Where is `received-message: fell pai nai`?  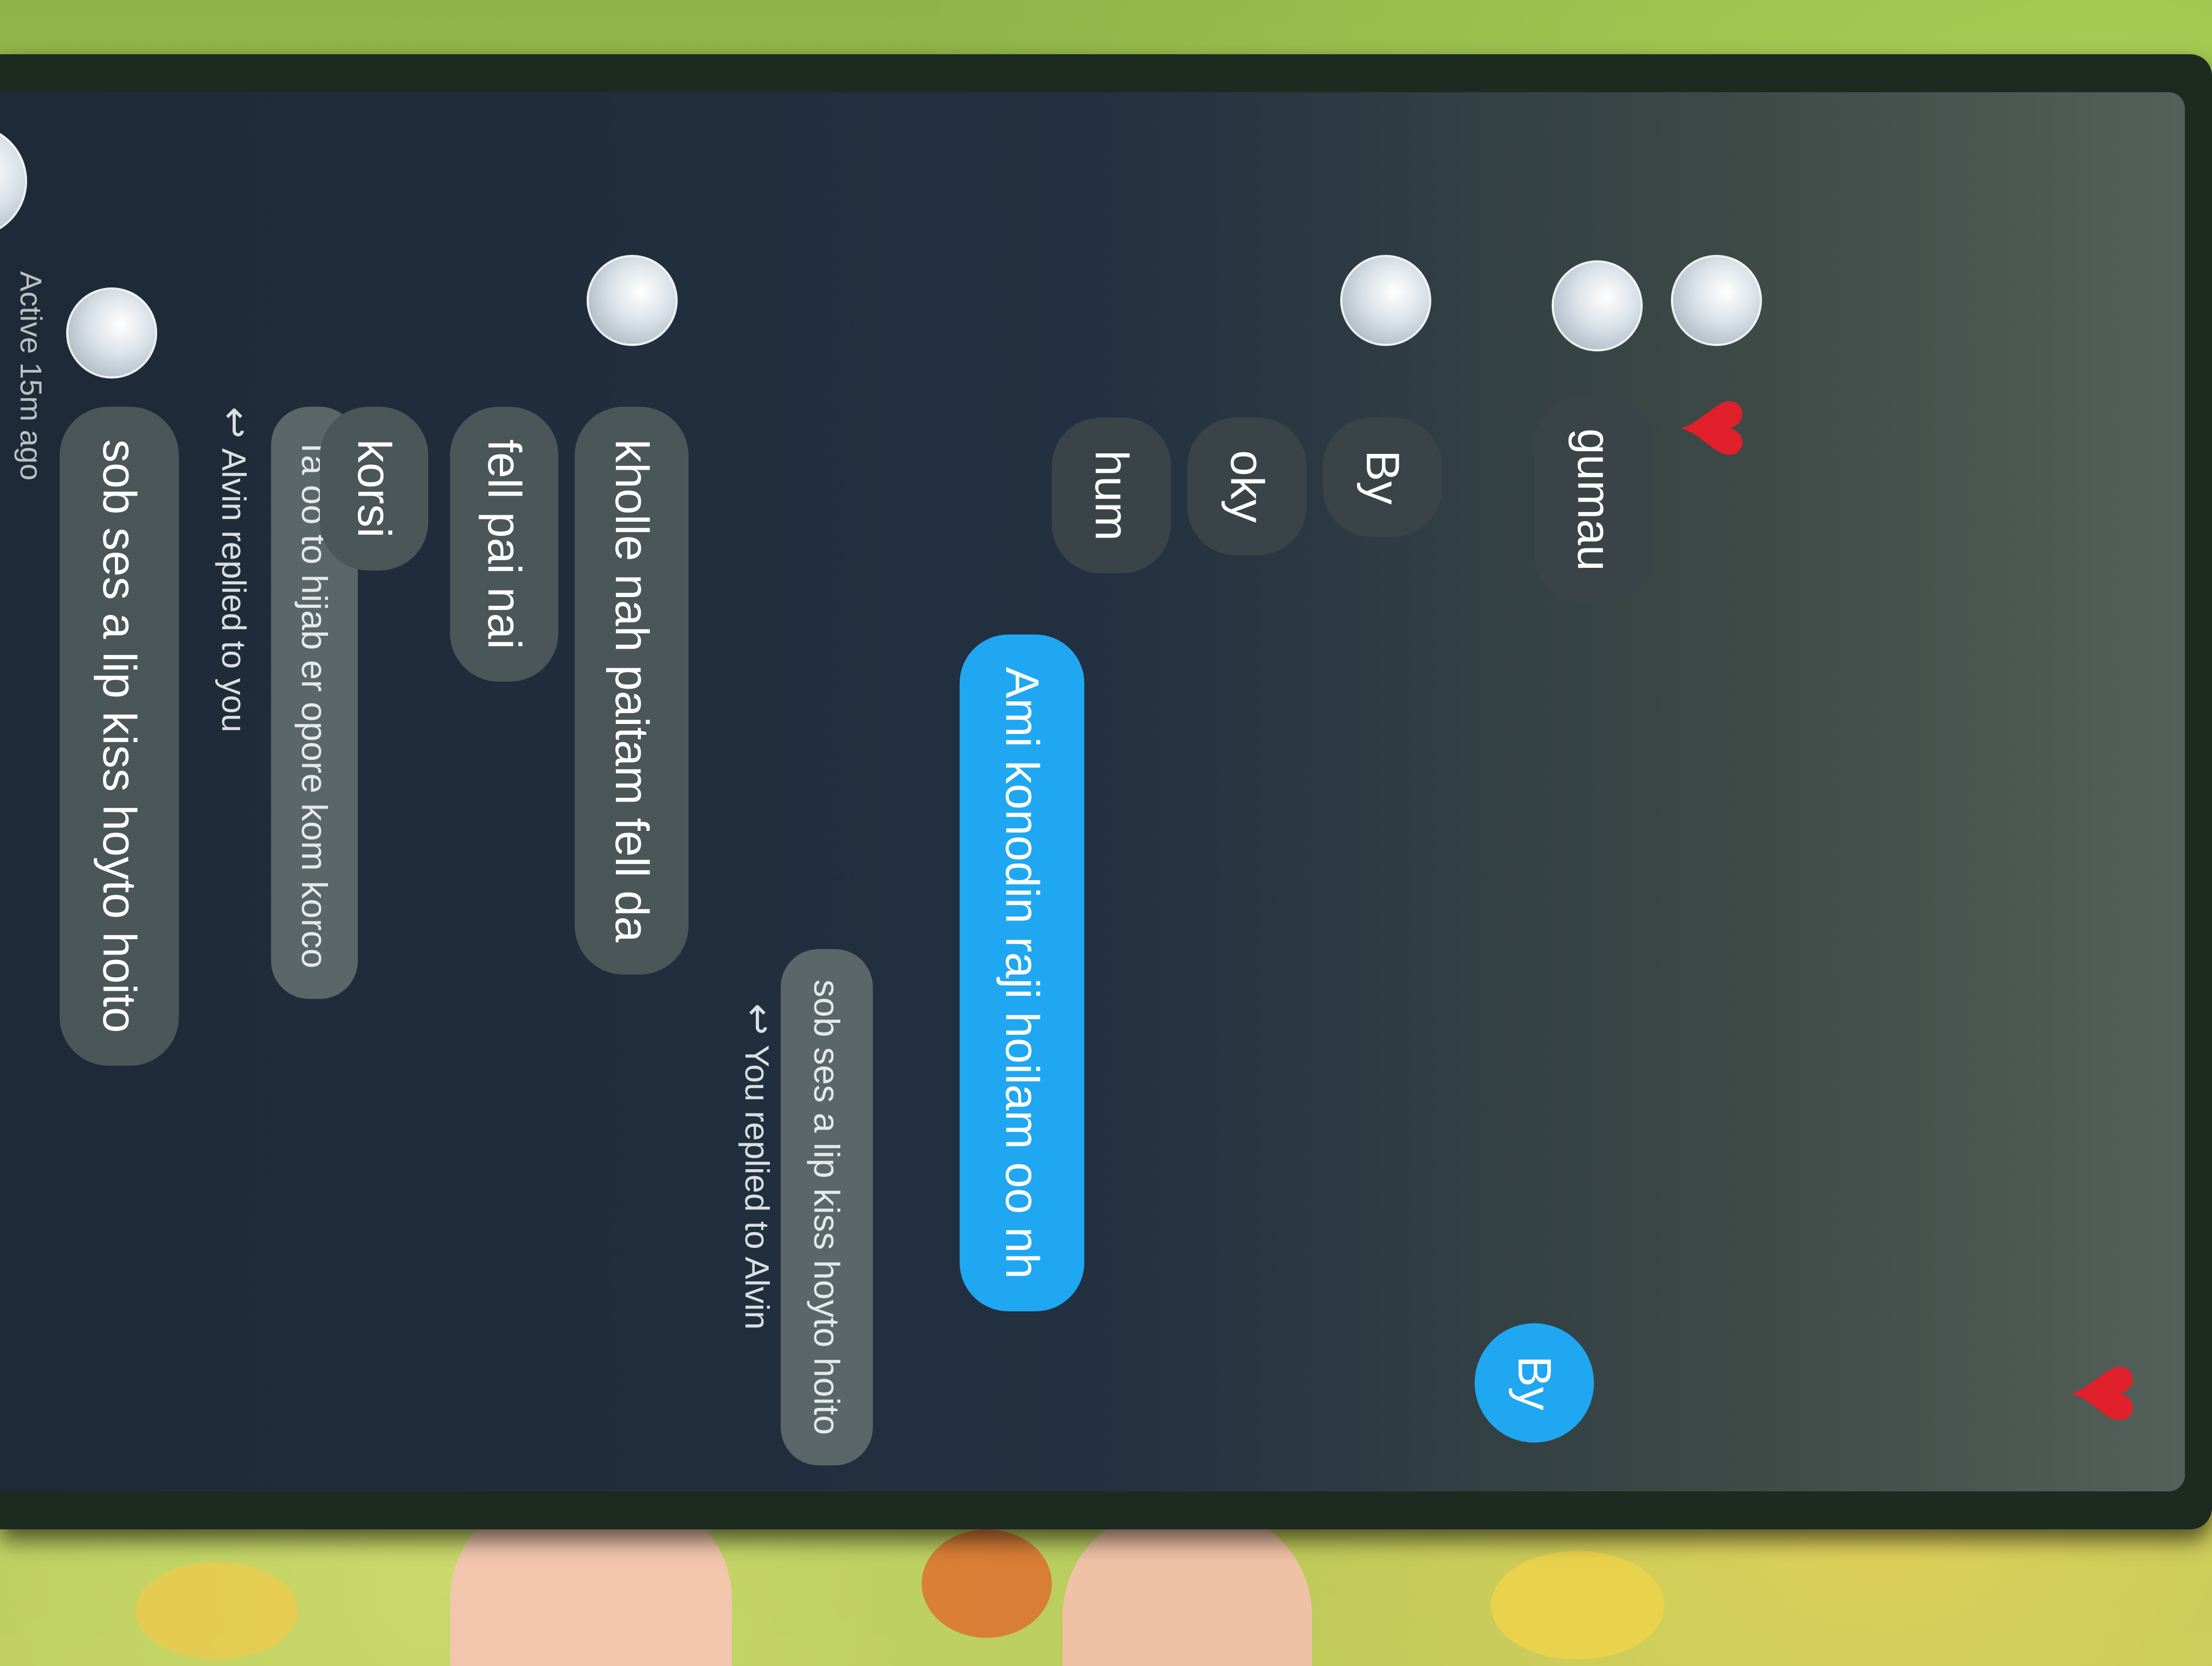
received-message: fell pai nai is located at coordinates (504, 544).